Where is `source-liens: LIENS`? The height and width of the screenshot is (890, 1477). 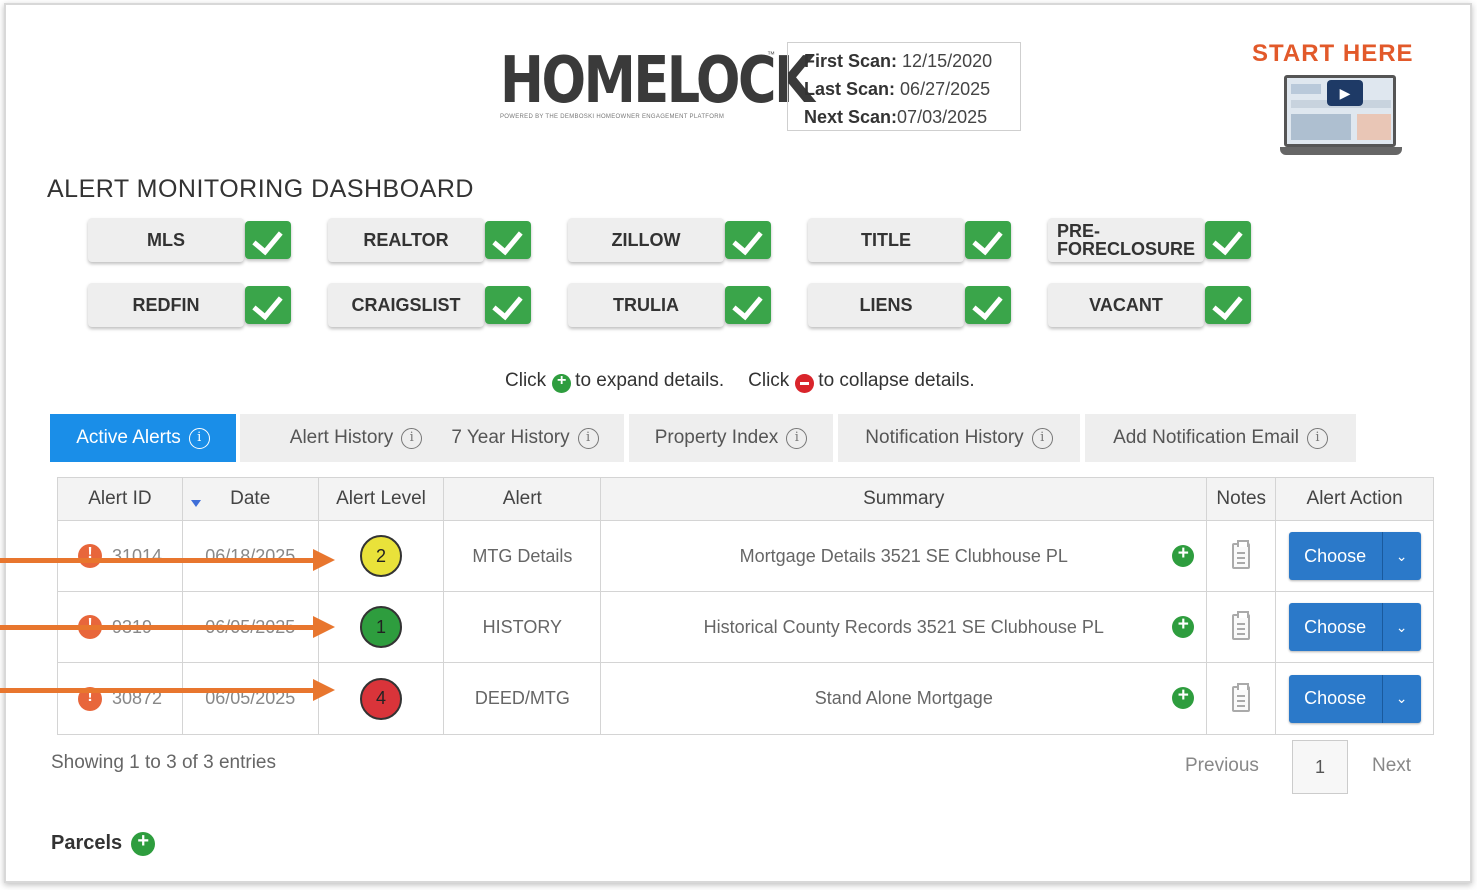 source-liens: LIENS is located at coordinates (909, 305).